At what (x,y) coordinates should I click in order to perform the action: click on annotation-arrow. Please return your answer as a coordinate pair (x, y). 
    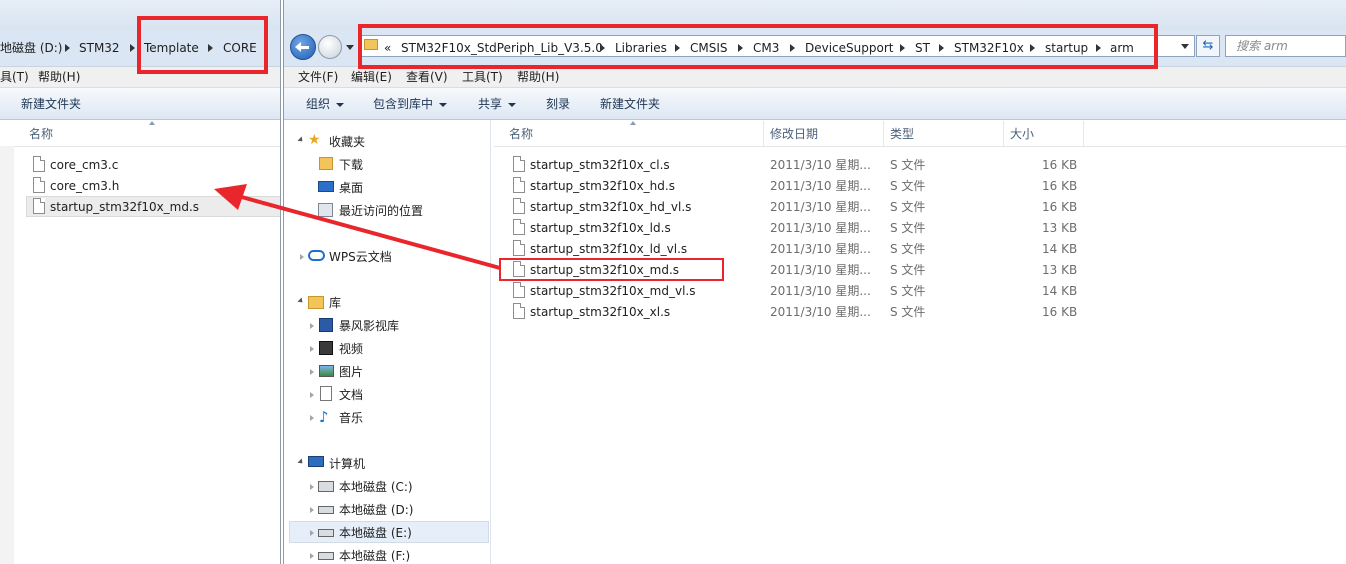
    Looking at the image, I should click on (357, 227).